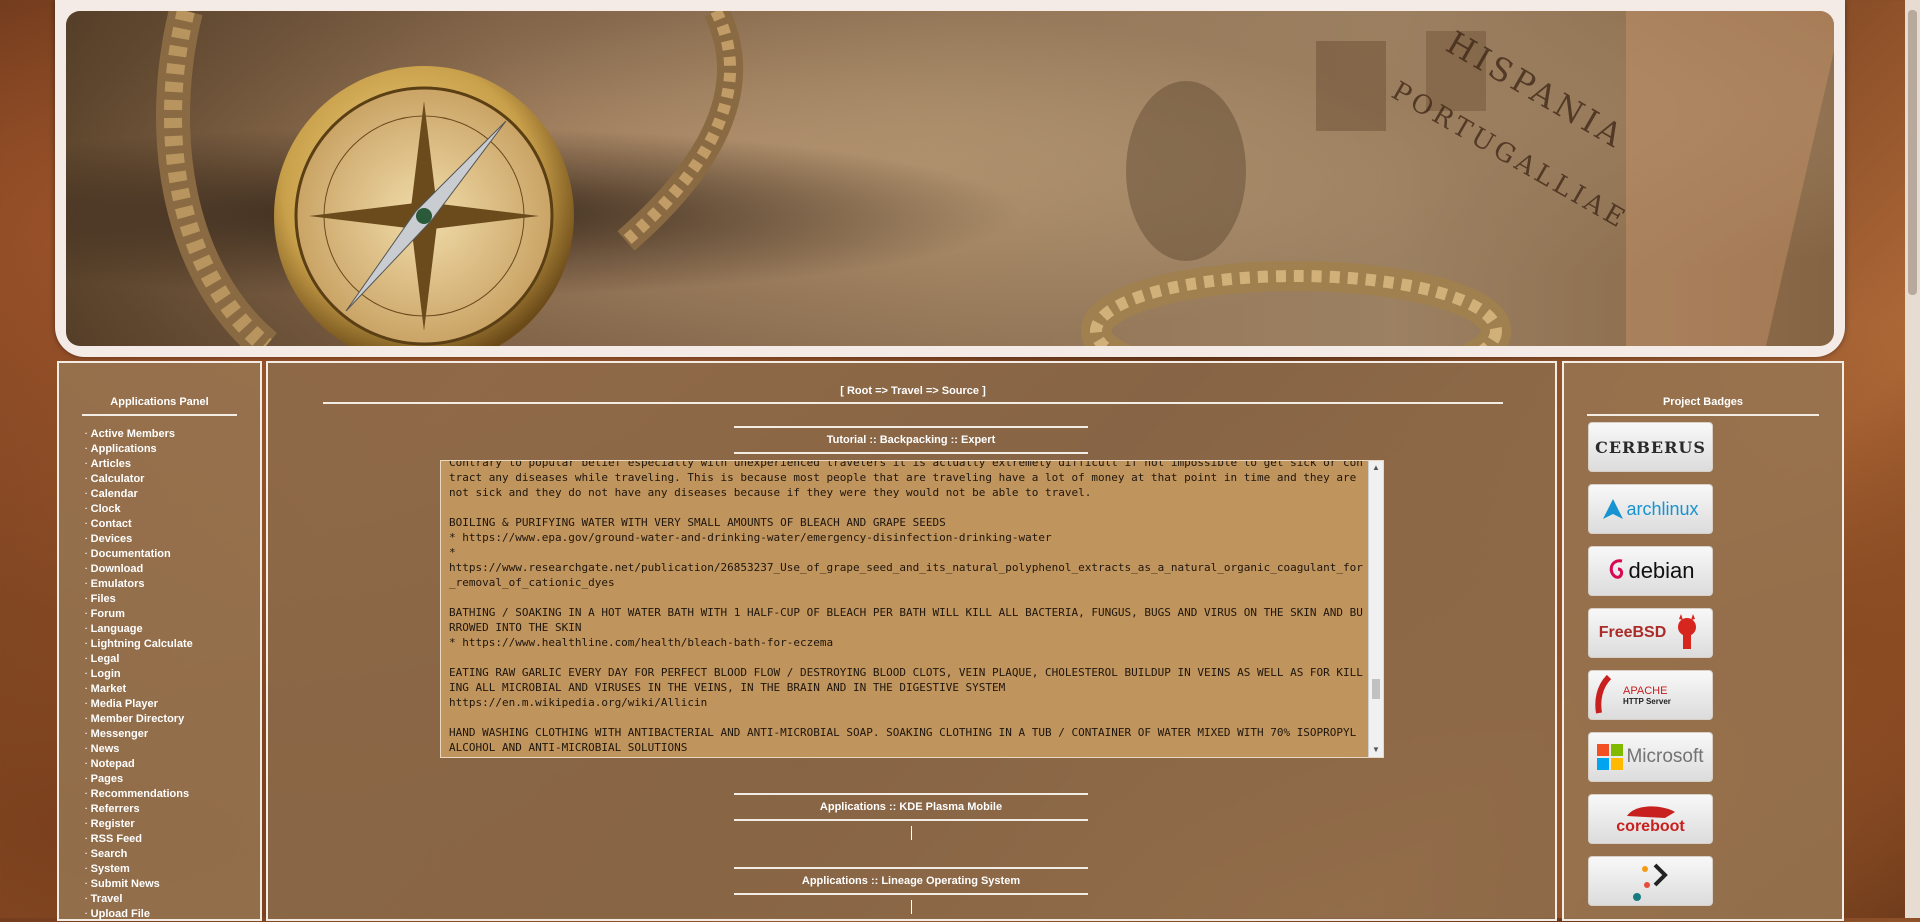  Describe the element at coordinates (117, 629) in the screenshot. I see `nav-link: Language` at that location.